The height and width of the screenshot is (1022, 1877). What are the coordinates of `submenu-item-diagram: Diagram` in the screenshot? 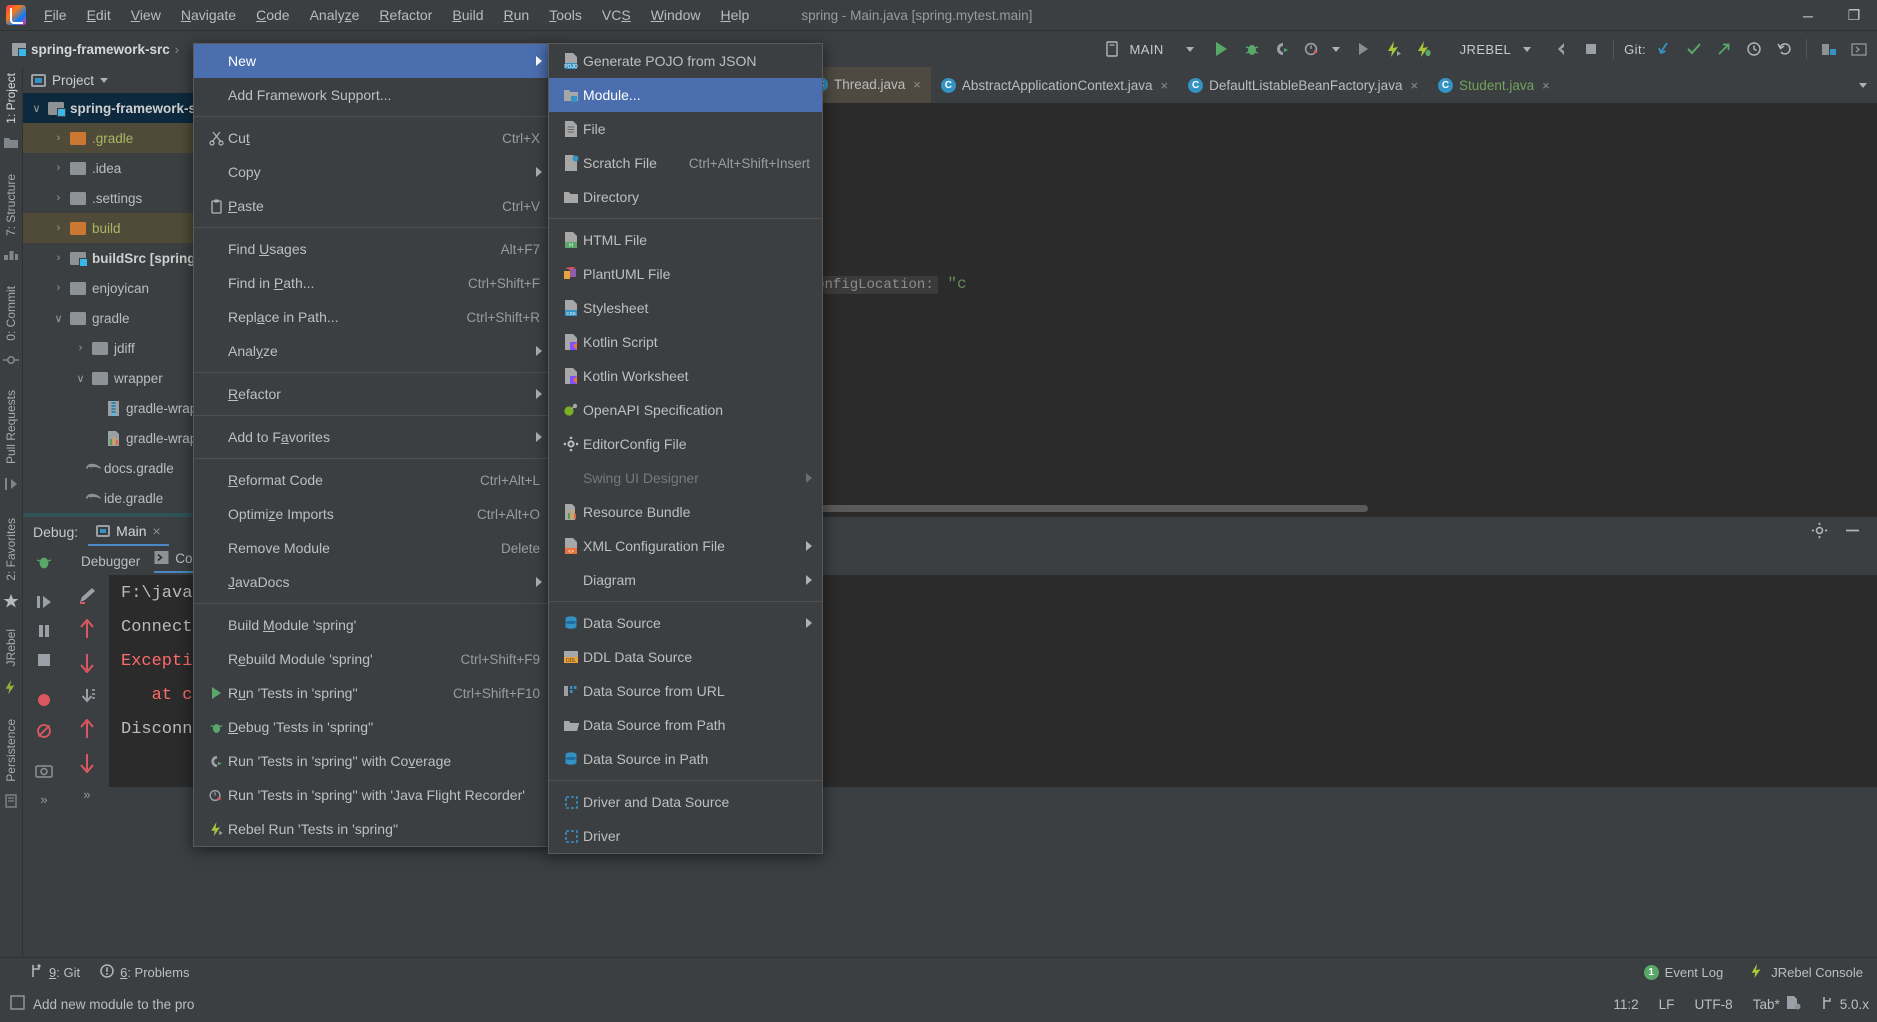 It's located at (685, 580).